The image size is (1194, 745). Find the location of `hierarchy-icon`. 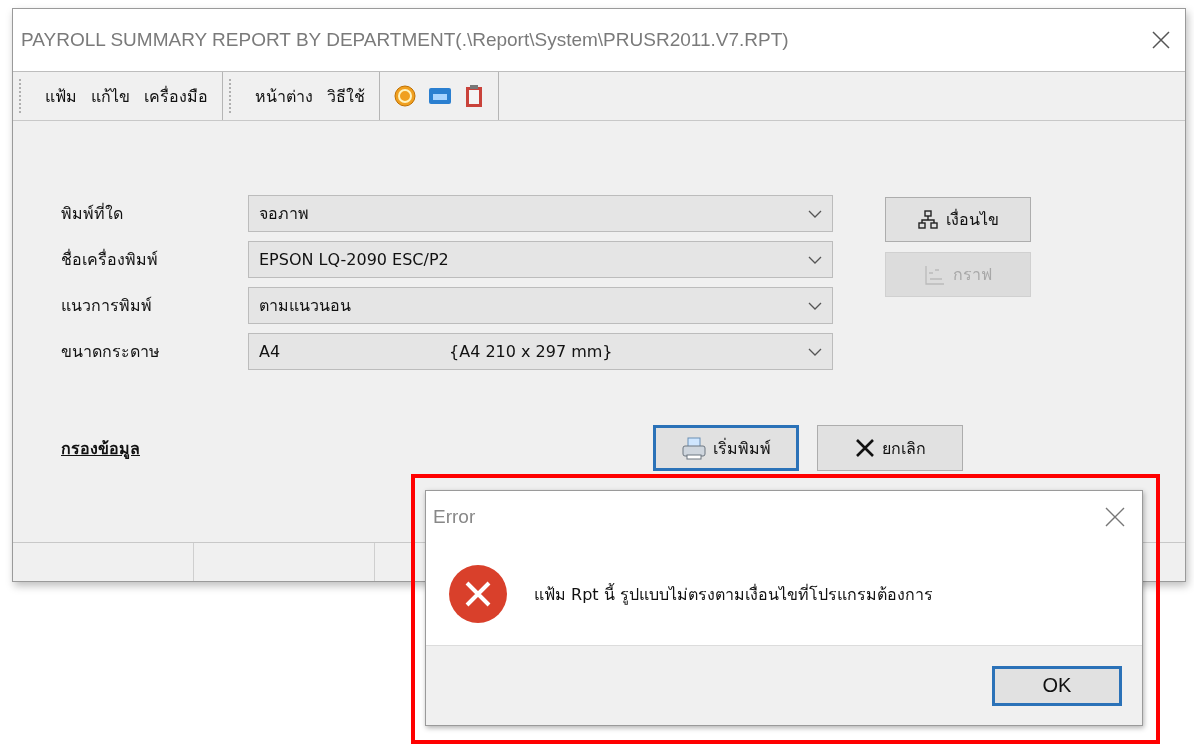

hierarchy-icon is located at coordinates (927, 219).